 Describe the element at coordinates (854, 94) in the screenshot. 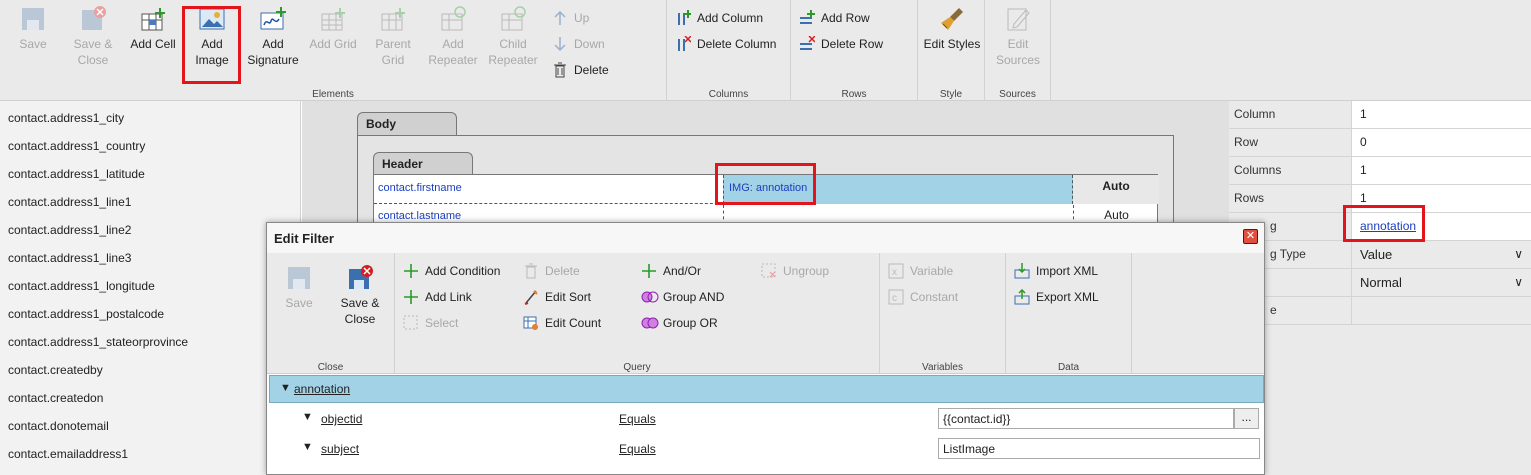

I see `rows-group-label: Rows` at that location.